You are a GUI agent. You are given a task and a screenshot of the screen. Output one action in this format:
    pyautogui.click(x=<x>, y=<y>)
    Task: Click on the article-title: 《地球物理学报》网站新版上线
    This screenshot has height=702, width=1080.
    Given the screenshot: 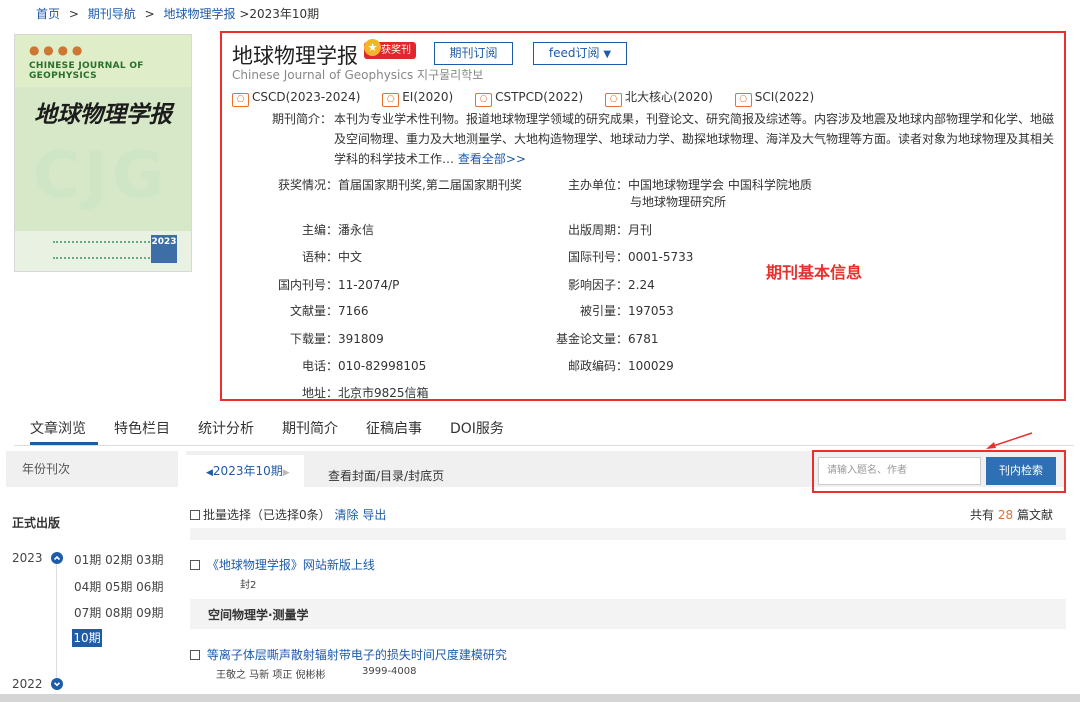 What is the action you would take?
    pyautogui.click(x=291, y=565)
    